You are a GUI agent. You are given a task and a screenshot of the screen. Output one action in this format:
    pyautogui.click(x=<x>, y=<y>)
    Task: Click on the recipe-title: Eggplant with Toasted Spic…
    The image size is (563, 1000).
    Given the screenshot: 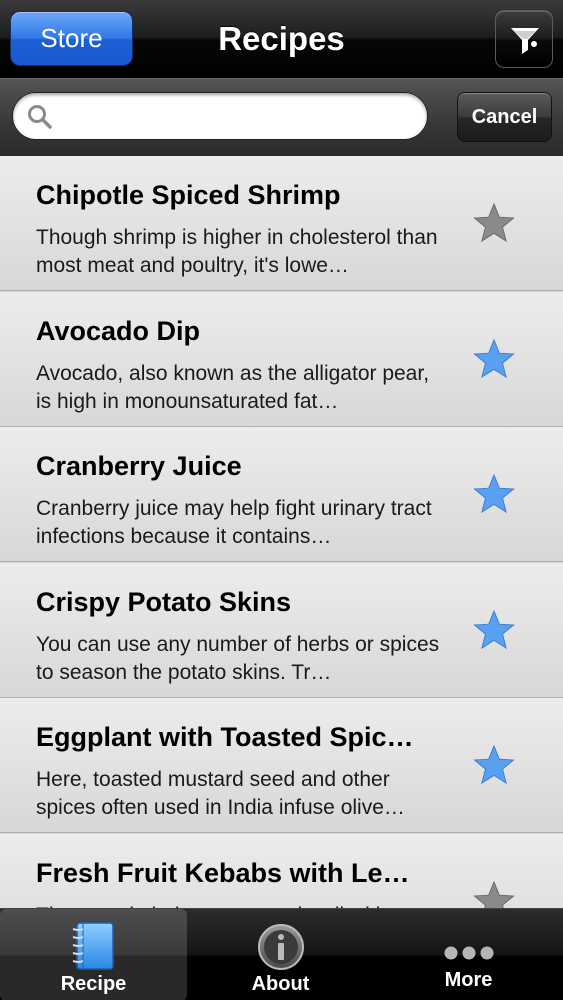 What is the action you would take?
    pyautogui.click(x=225, y=737)
    